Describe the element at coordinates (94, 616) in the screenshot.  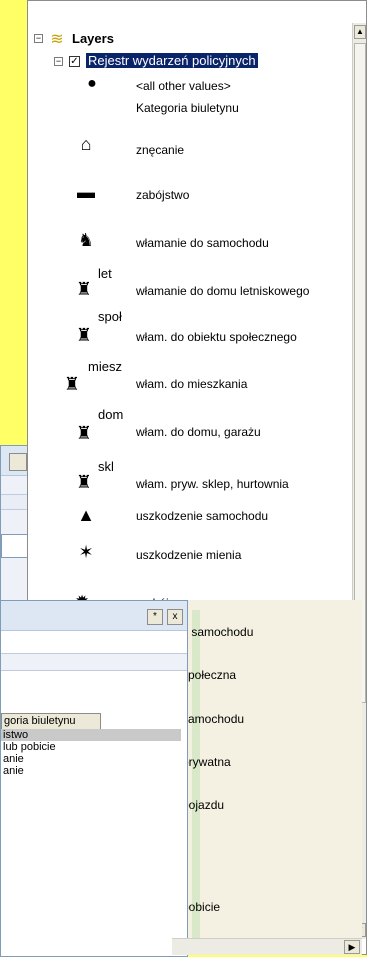
I see `attribute-window-titlebar: * x` at that location.